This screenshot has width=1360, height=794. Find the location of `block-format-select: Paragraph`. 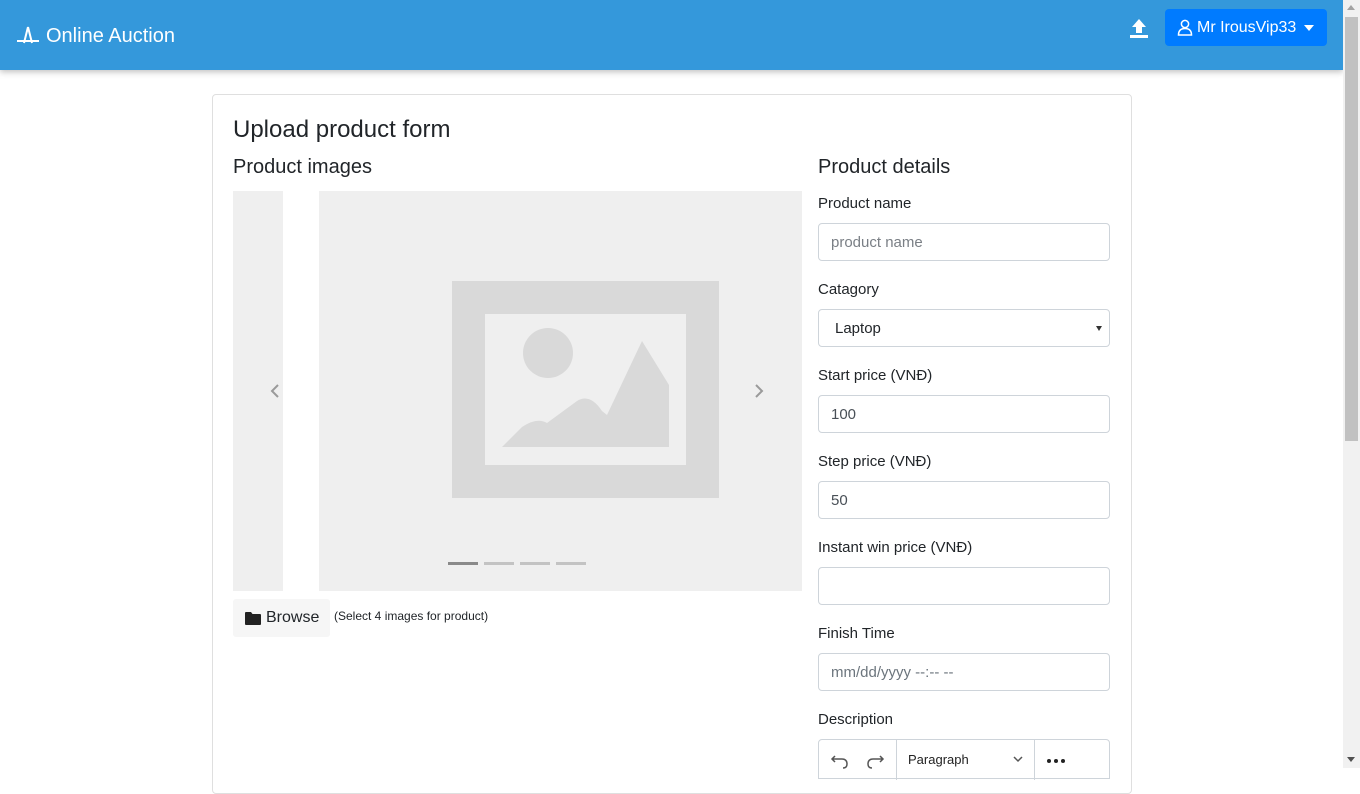

block-format-select: Paragraph is located at coordinates (938, 759).